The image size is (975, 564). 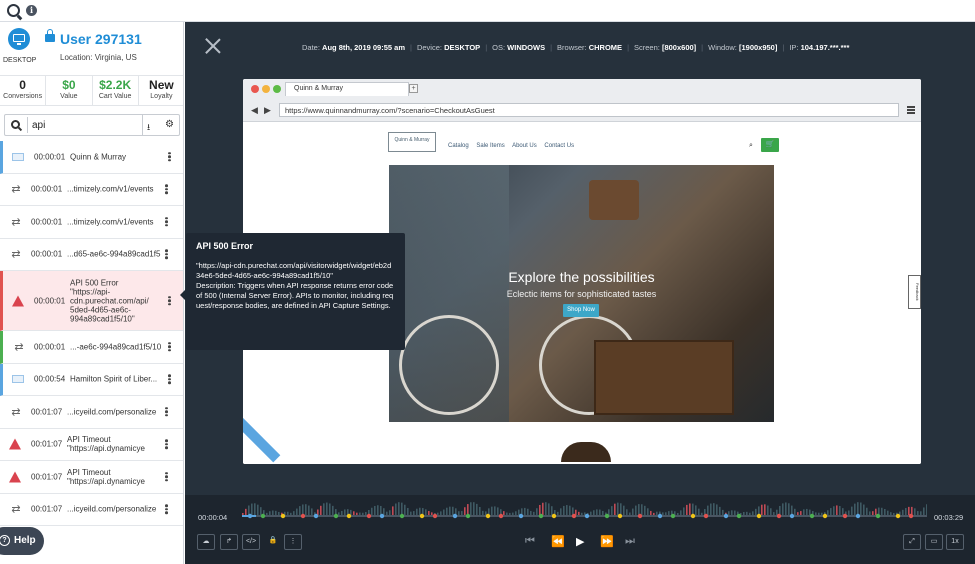 What do you see at coordinates (273, 542) in the screenshot?
I see `lock-toggle-icon: 🔒` at bounding box center [273, 542].